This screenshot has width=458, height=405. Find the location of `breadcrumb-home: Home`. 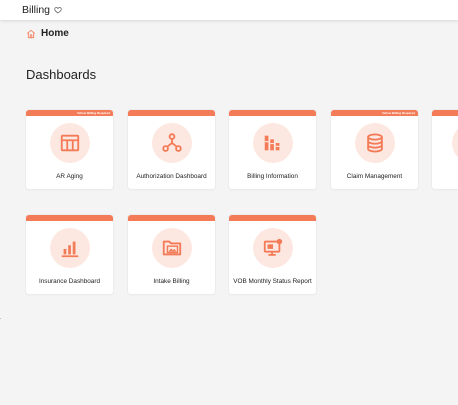

breadcrumb-home: Home is located at coordinates (55, 33).